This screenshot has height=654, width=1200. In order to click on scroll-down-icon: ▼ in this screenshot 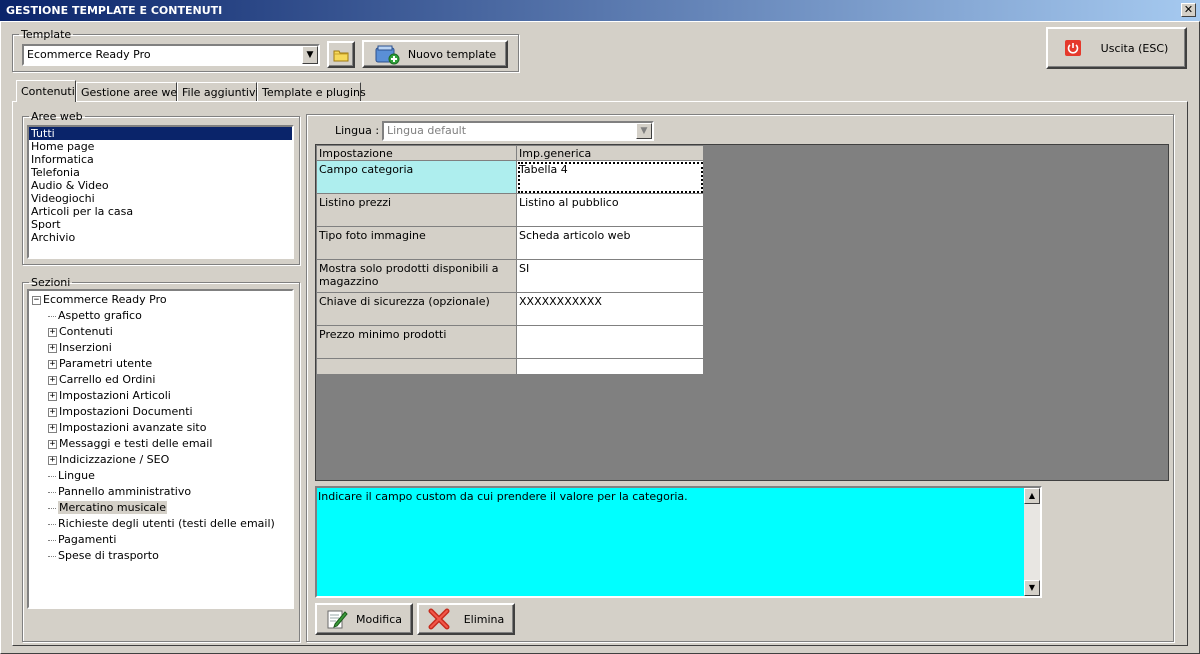, I will do `click(1032, 588)`.